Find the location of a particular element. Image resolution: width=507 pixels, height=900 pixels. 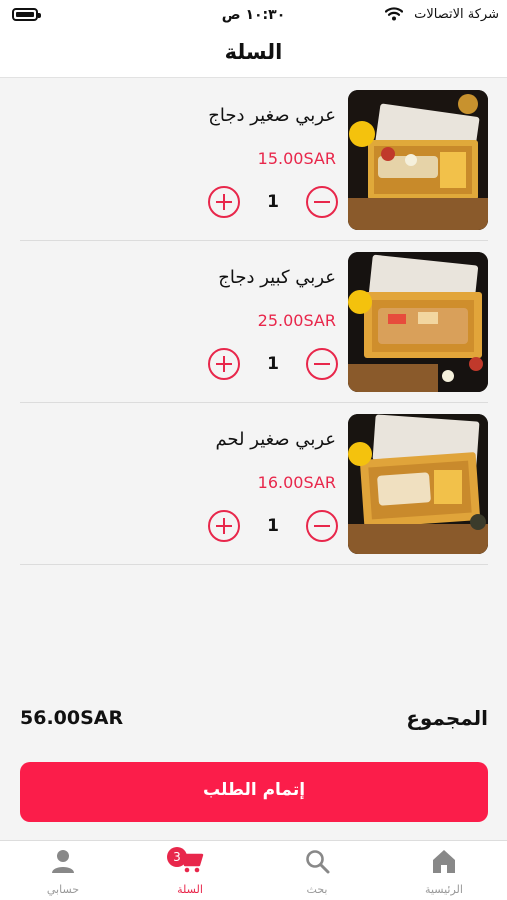

tab-account: حسابي is located at coordinates (63, 870).